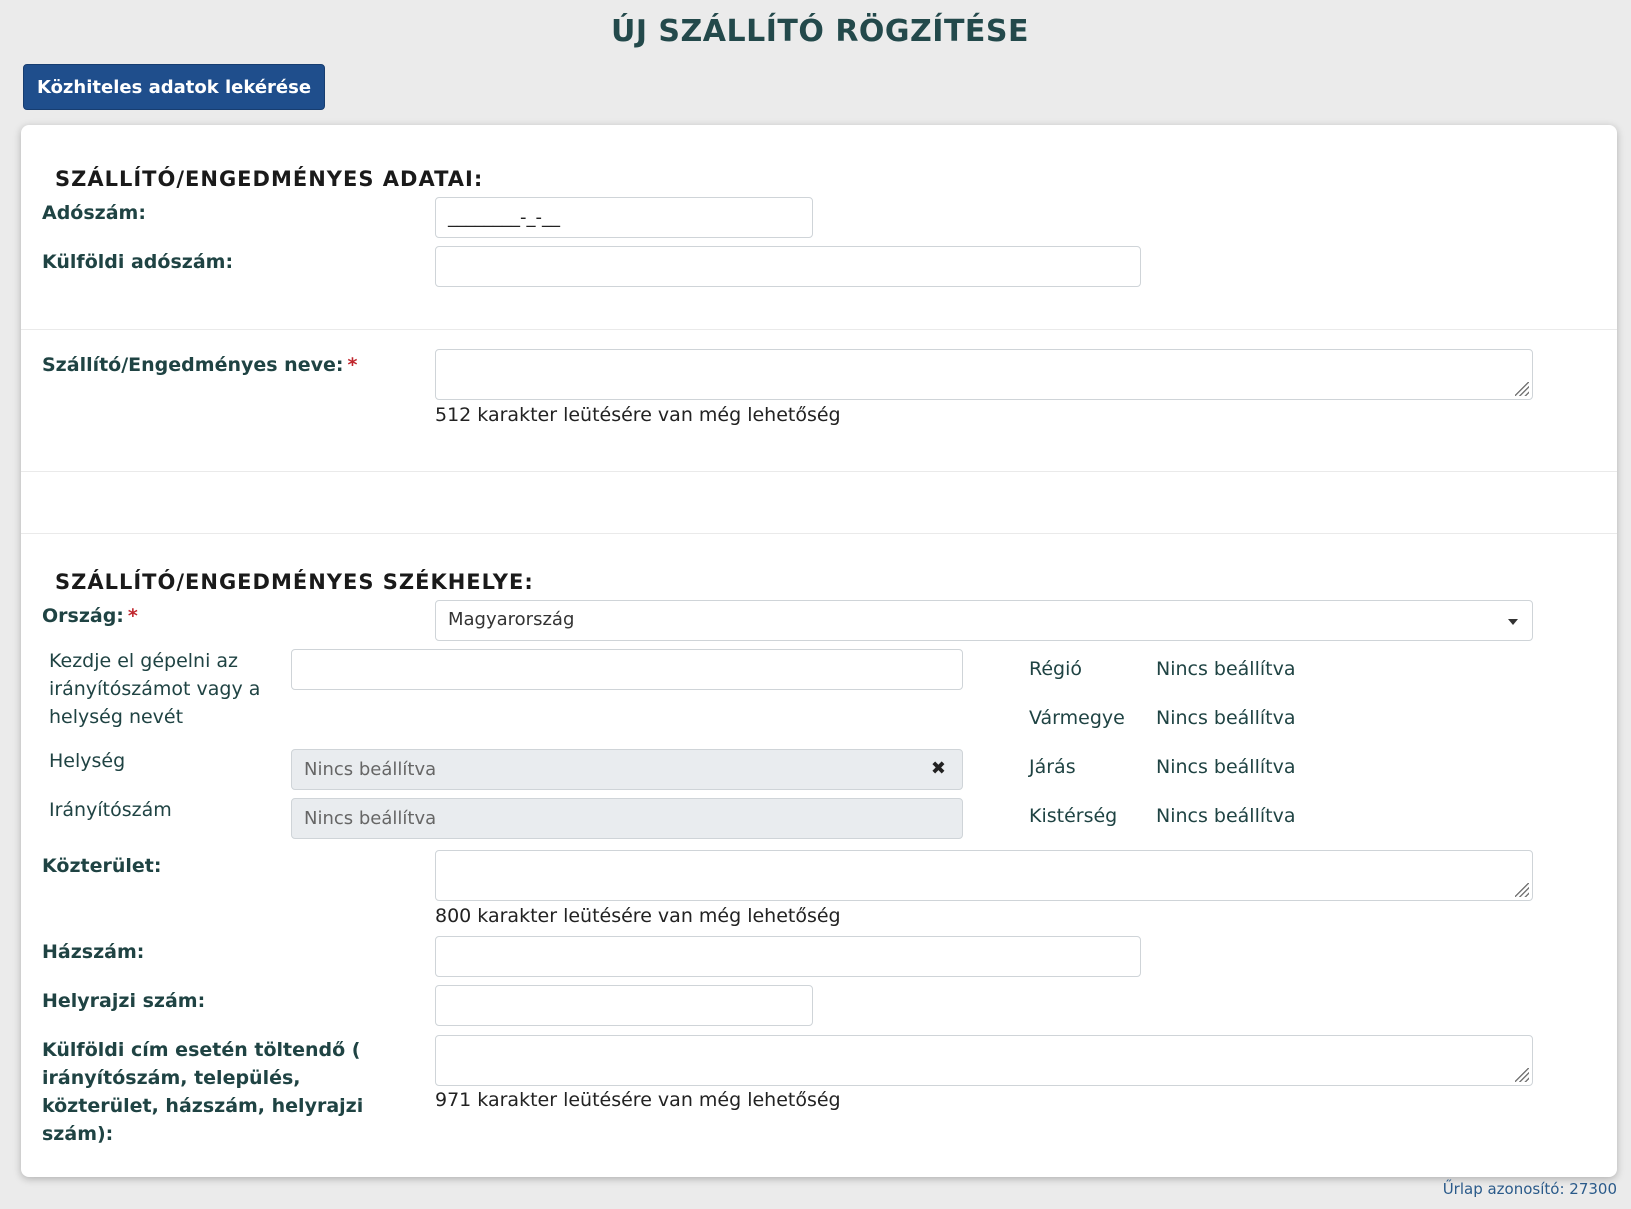  I want to click on foreign-address-counter: 971 karakter leütésére van még lehetőség, so click(638, 1100).